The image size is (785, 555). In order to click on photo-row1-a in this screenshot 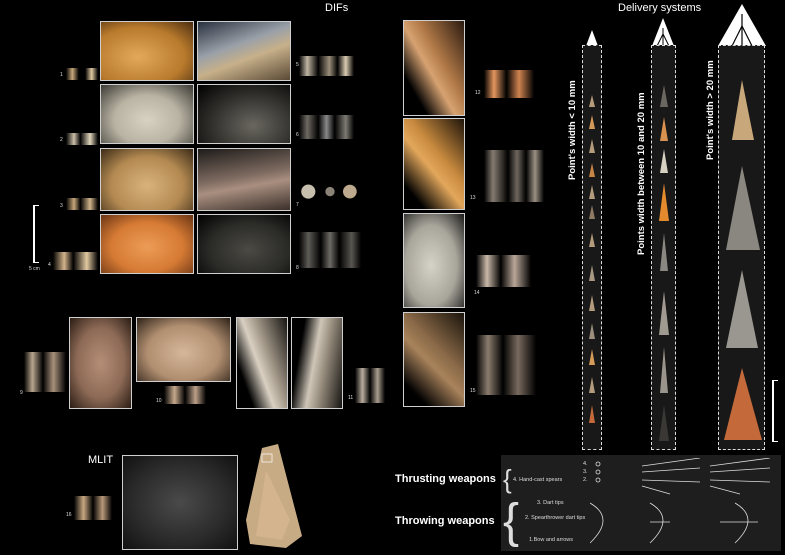, I will do `click(147, 51)`.